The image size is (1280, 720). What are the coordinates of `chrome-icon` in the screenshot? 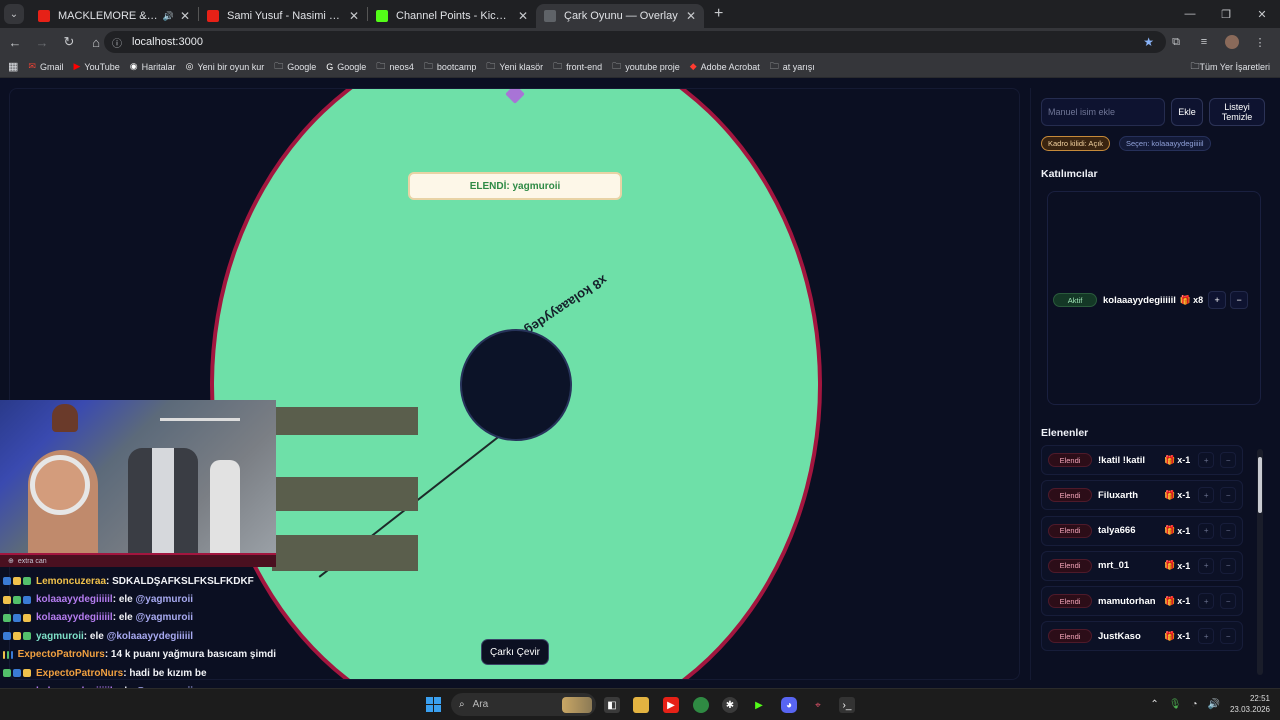 It's located at (701, 705).